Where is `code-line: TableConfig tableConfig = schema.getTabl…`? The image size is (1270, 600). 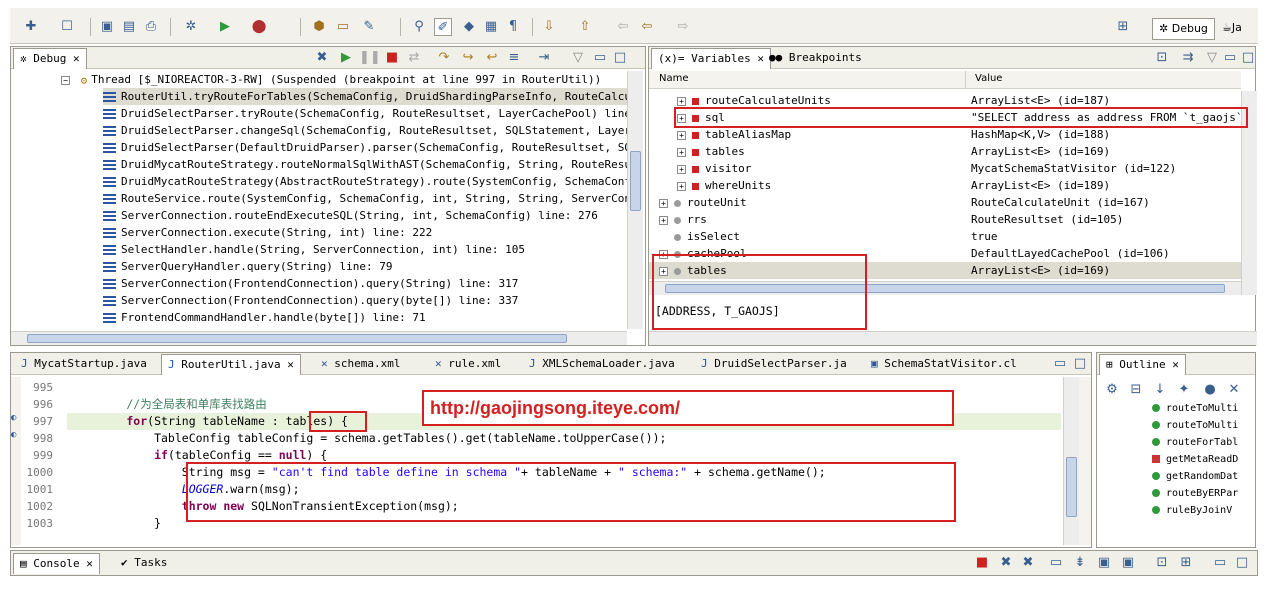
code-line: TableConfig tableConfig = schema.getTabl… is located at coordinates (368, 438).